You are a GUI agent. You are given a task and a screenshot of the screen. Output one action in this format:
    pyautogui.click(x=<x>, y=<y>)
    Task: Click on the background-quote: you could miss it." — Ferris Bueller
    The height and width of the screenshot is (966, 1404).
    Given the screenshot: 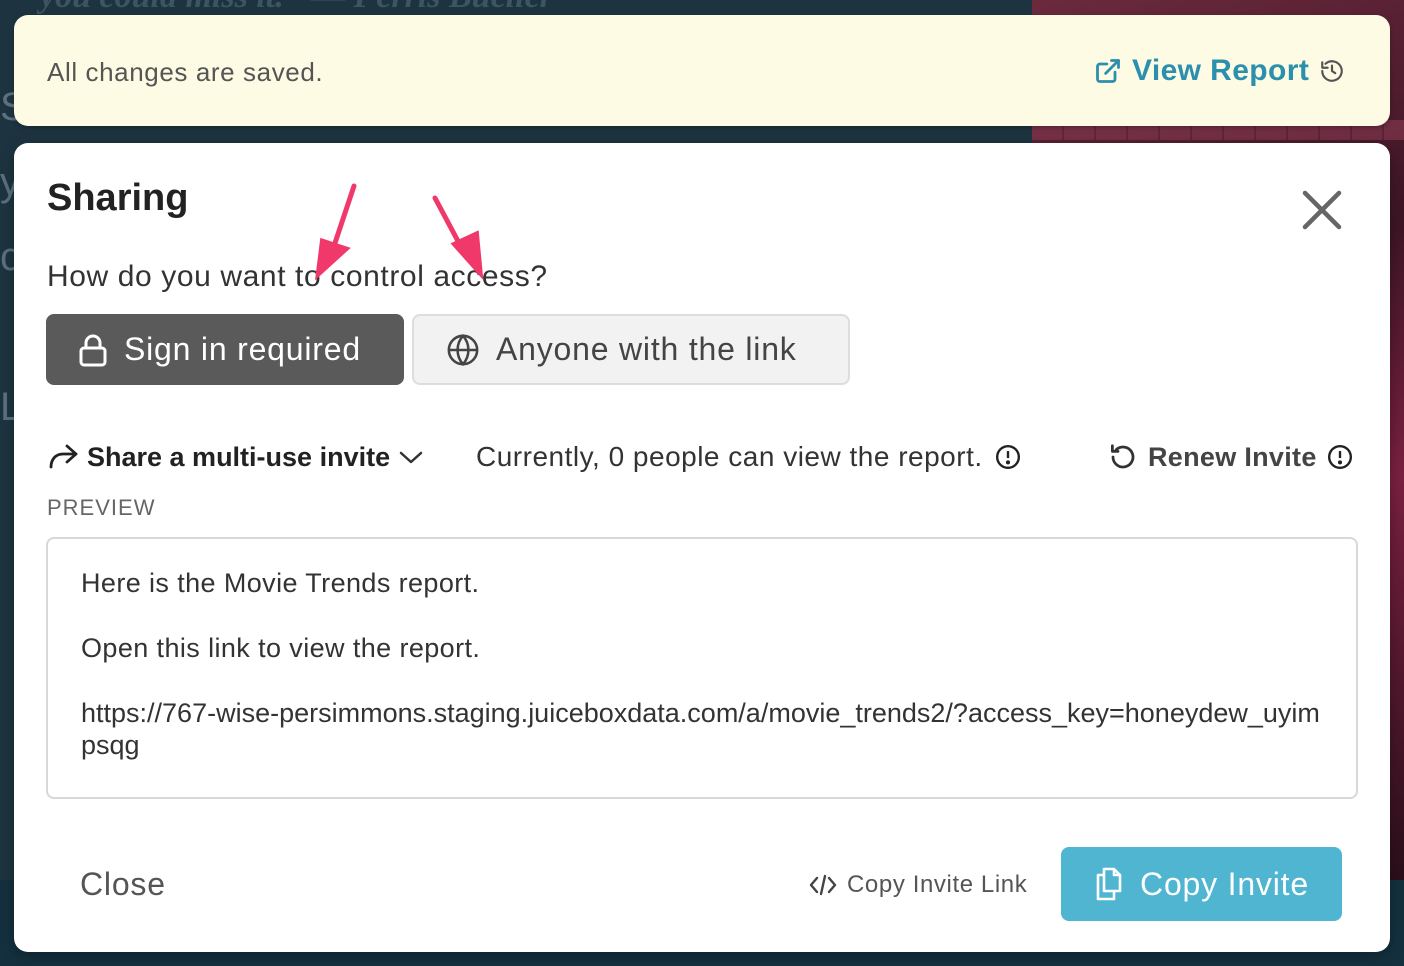 What is the action you would take?
    pyautogui.click(x=296, y=8)
    